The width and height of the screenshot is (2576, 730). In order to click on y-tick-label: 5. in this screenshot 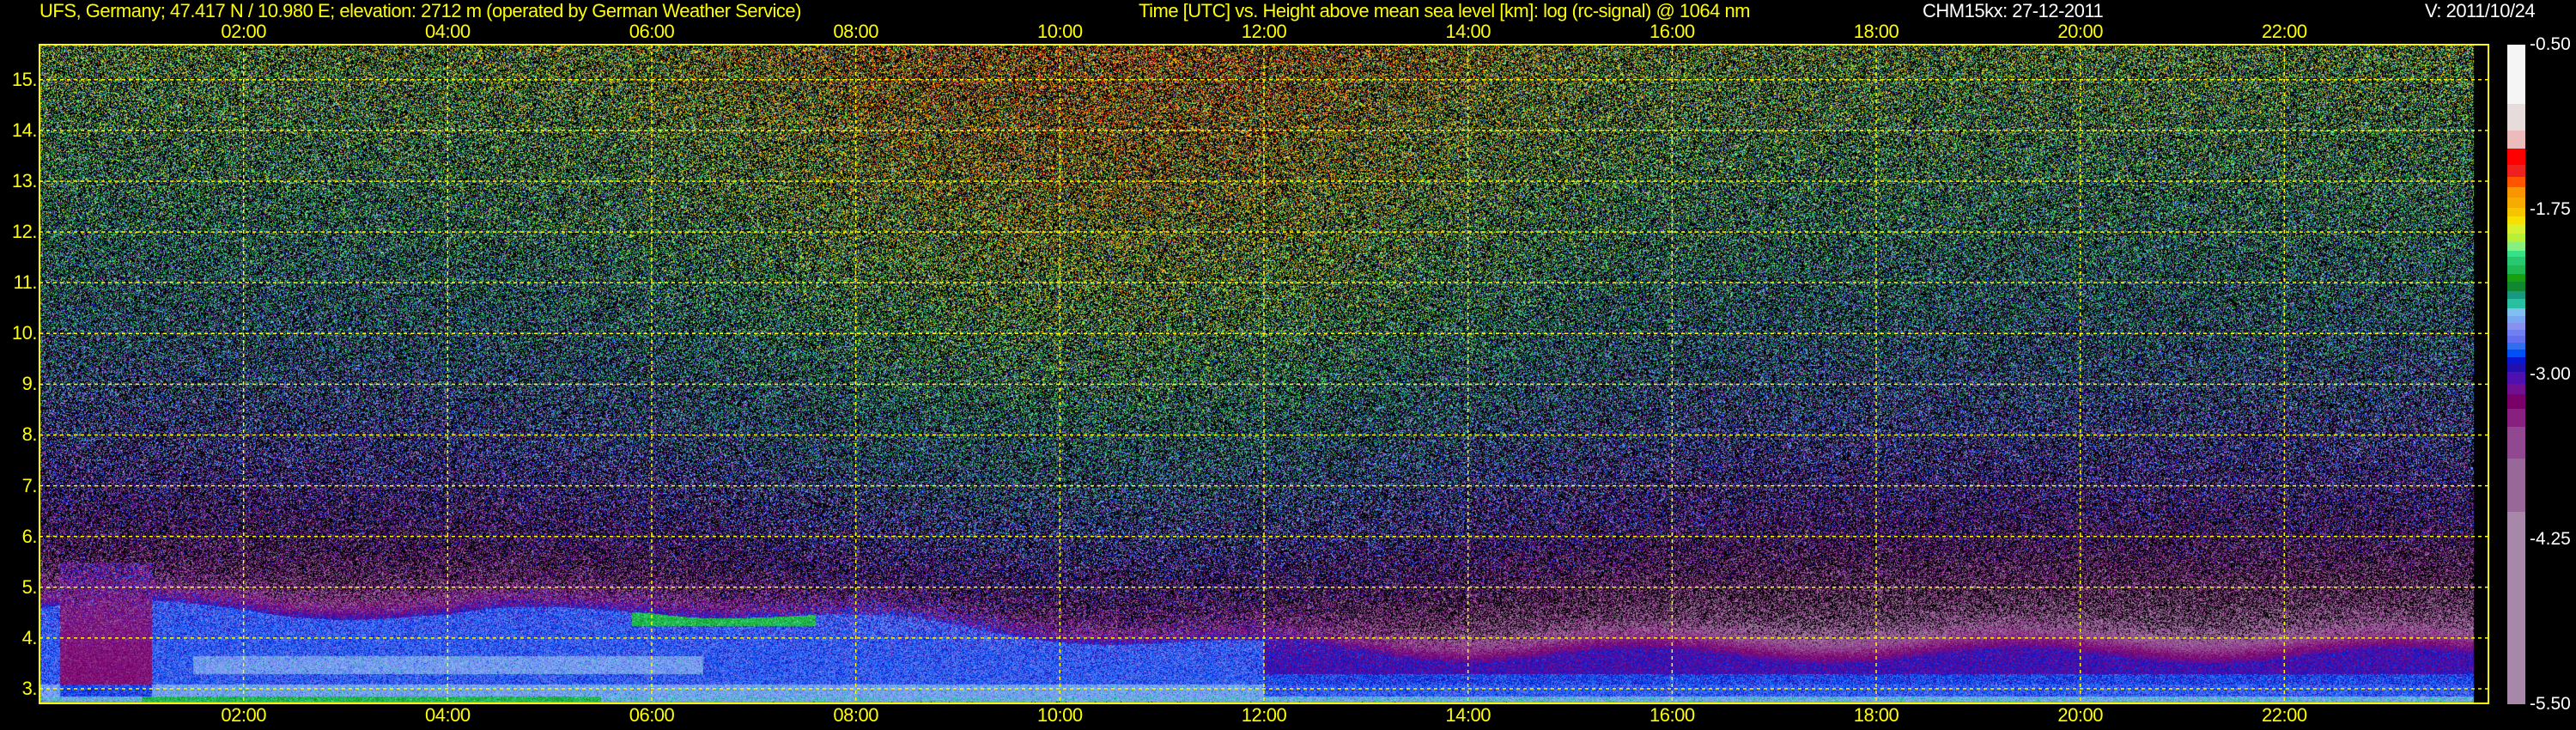, I will do `click(29, 586)`.